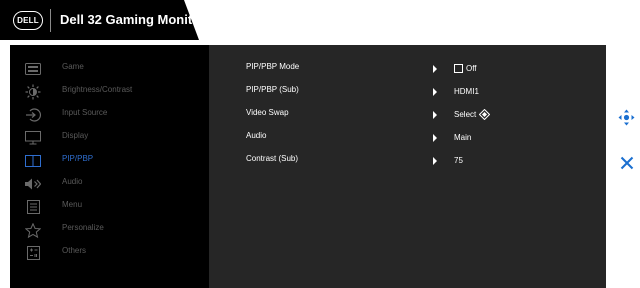 This screenshot has width=640, height=288. I want to click on setting-value-text: Main, so click(463, 137).